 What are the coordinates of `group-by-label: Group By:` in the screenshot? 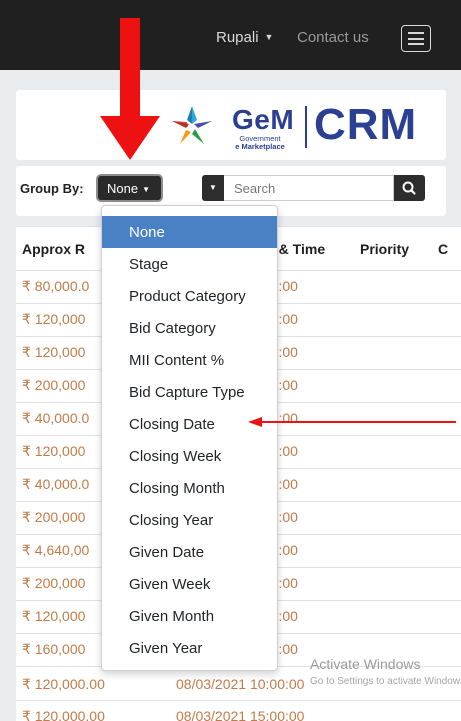 It's located at (52, 188).